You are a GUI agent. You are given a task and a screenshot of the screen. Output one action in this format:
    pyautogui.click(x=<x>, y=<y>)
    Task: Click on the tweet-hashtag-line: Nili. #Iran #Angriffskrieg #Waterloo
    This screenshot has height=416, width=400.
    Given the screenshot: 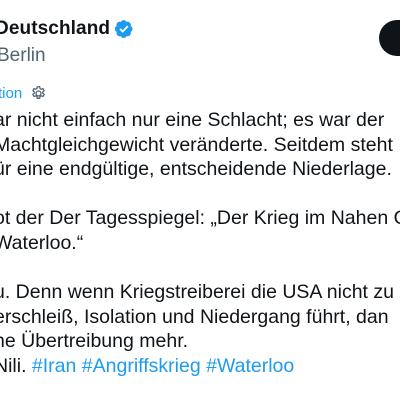 What is the action you would take?
    pyautogui.click(x=200, y=366)
    